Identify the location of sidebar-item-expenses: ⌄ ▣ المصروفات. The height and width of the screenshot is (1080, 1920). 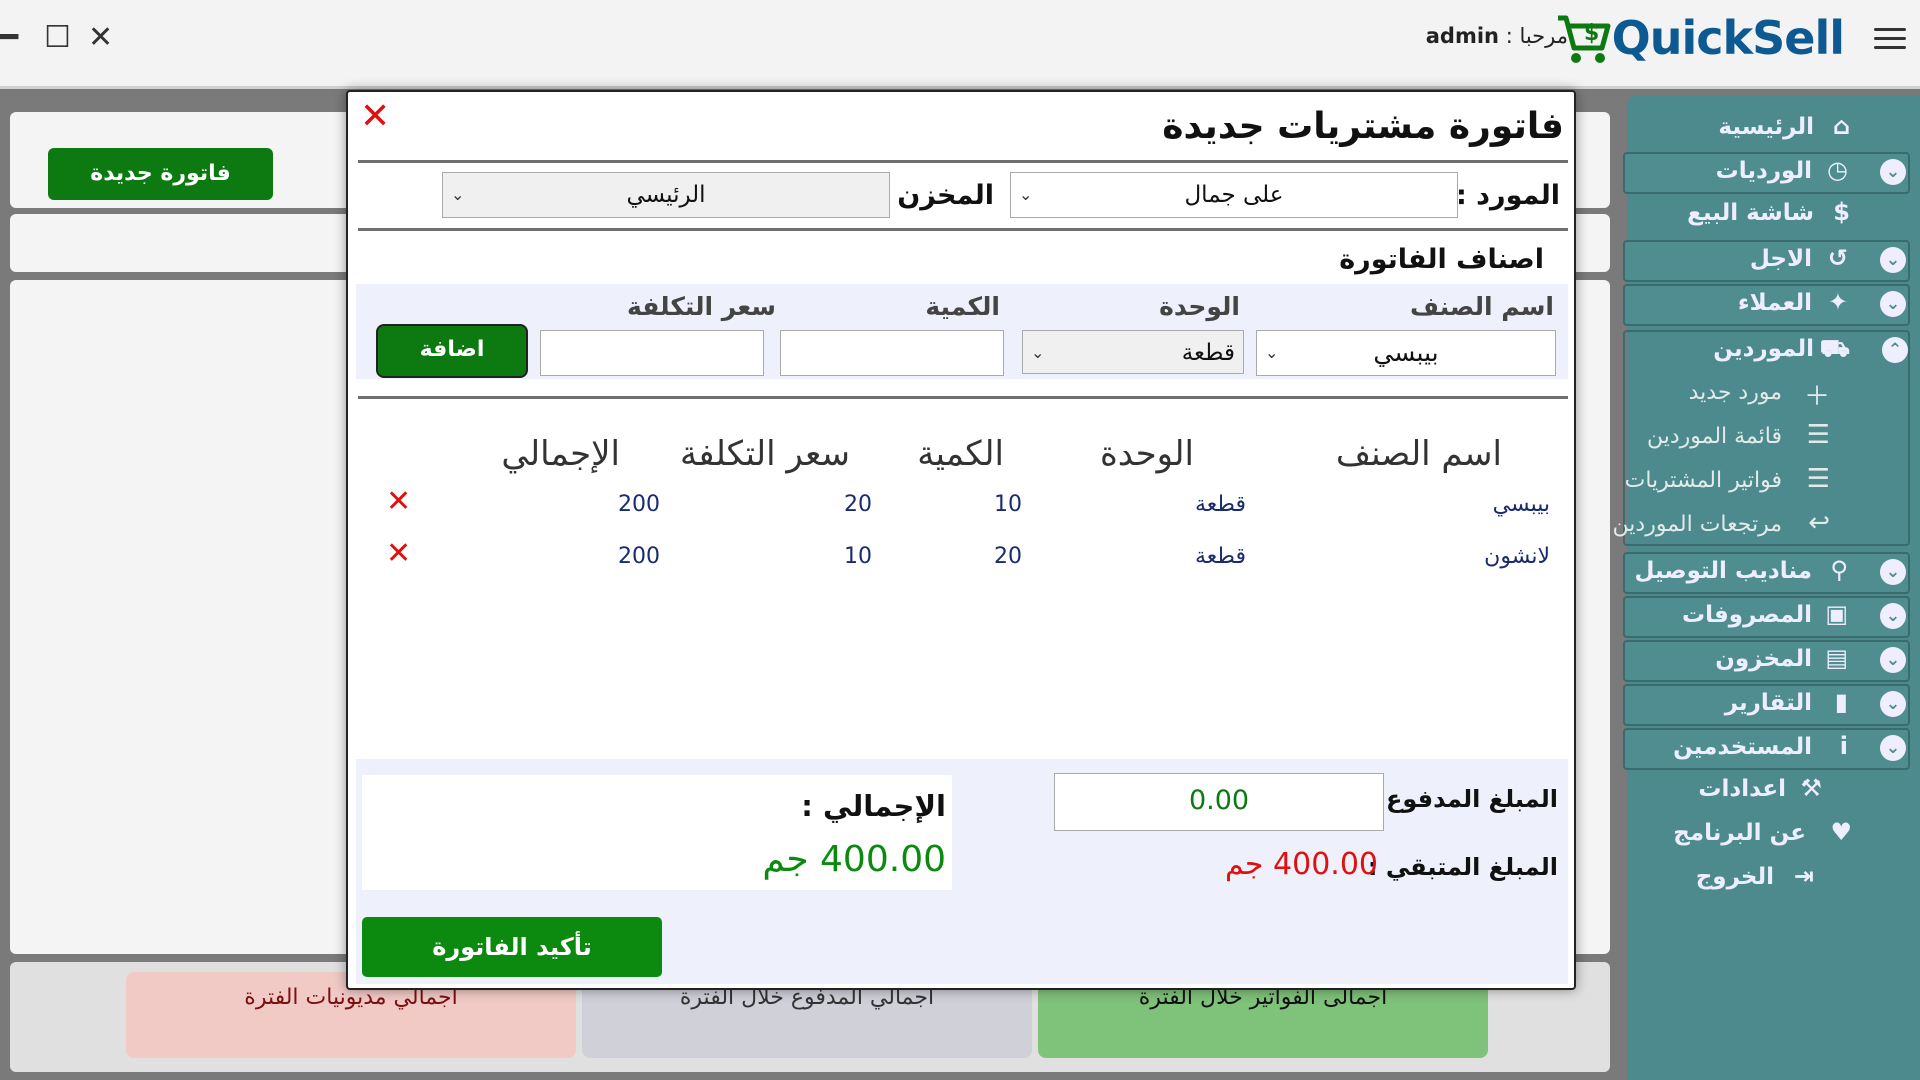
(1766, 617).